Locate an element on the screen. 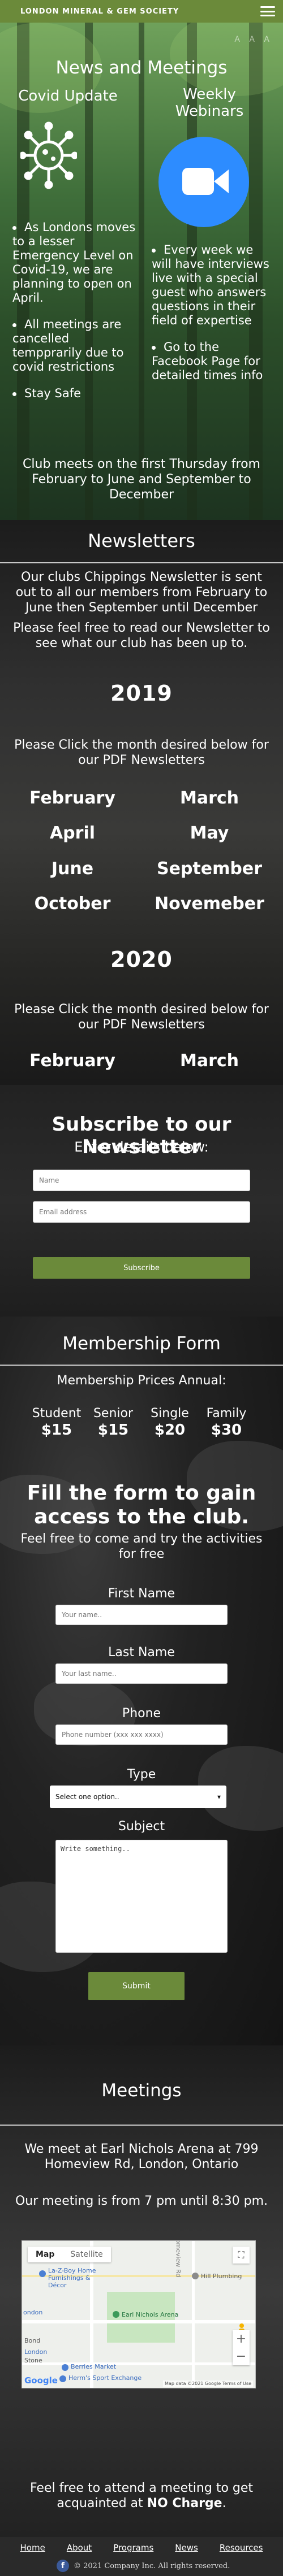 The image size is (283, 2576). map-label-homeview: Homeview Rd is located at coordinates (178, 2259).